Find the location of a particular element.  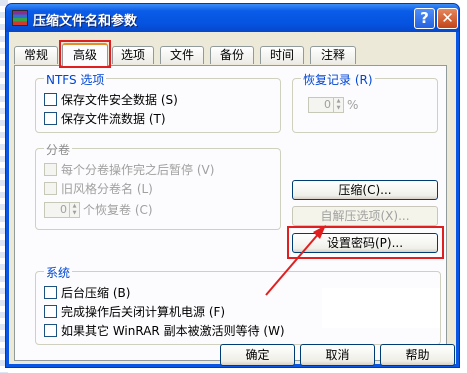

recovery-unit: % is located at coordinates (353, 105).